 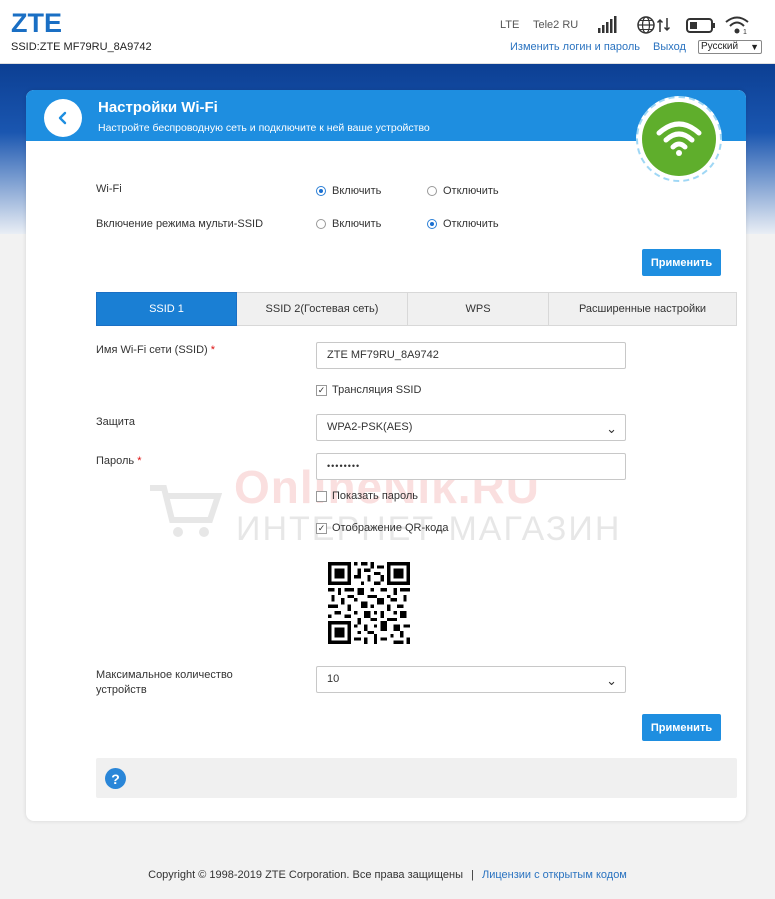 I want to click on chevron-left-icon, so click(x=62, y=118).